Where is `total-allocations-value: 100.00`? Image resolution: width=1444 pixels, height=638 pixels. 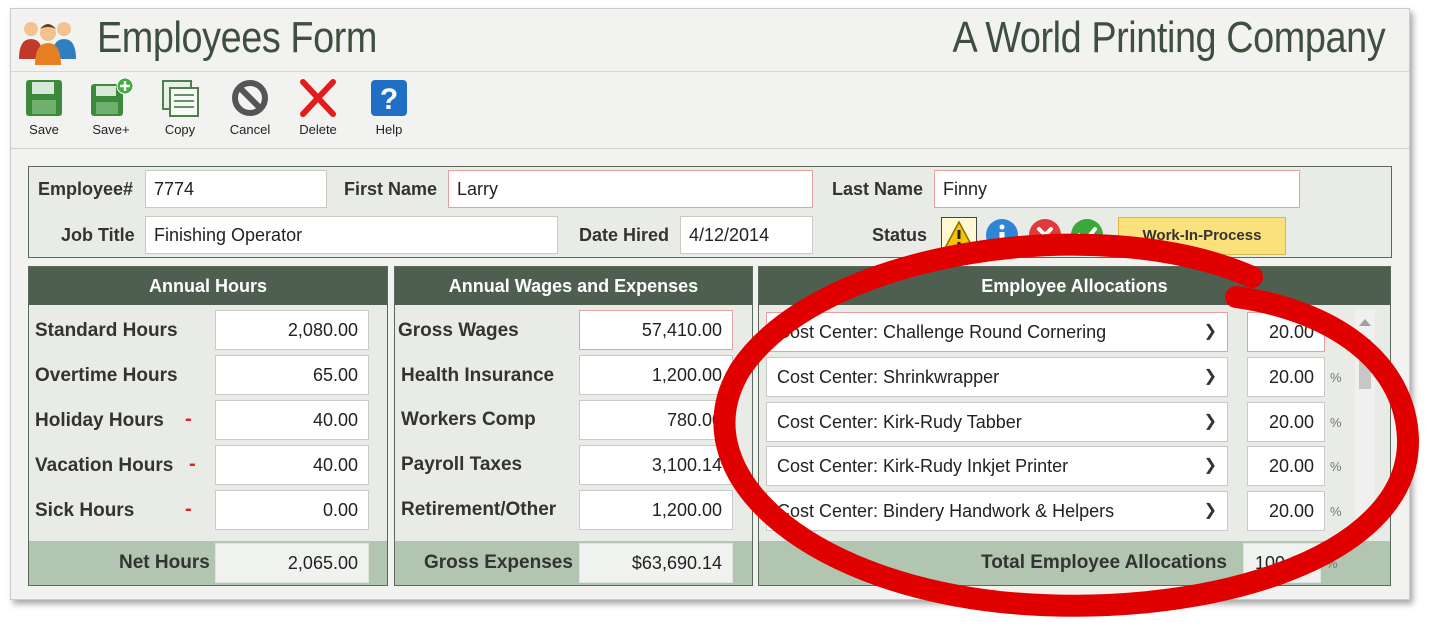
total-allocations-value: 100.00 is located at coordinates (1282, 563).